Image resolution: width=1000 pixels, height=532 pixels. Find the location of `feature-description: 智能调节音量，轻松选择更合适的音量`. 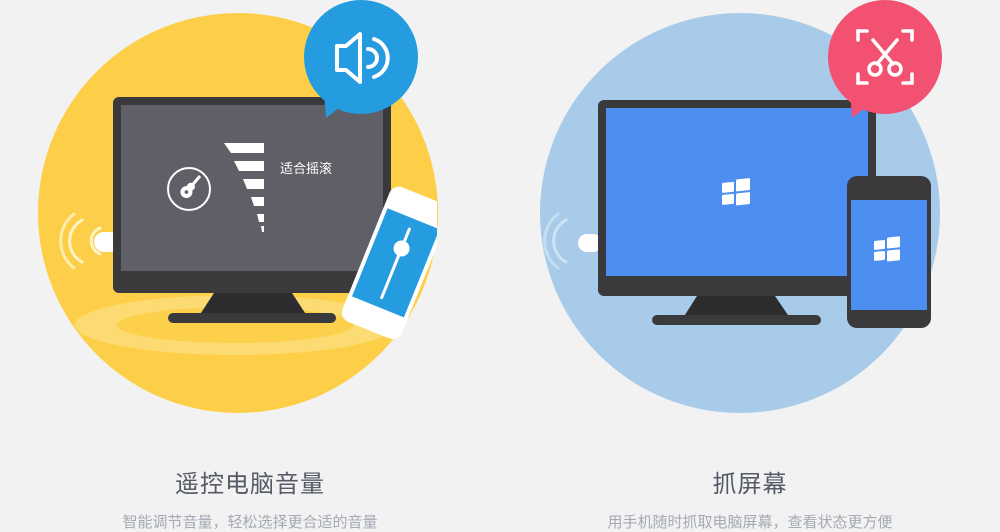

feature-description: 智能调节音量，轻松选择更合适的音量 is located at coordinates (250, 522).